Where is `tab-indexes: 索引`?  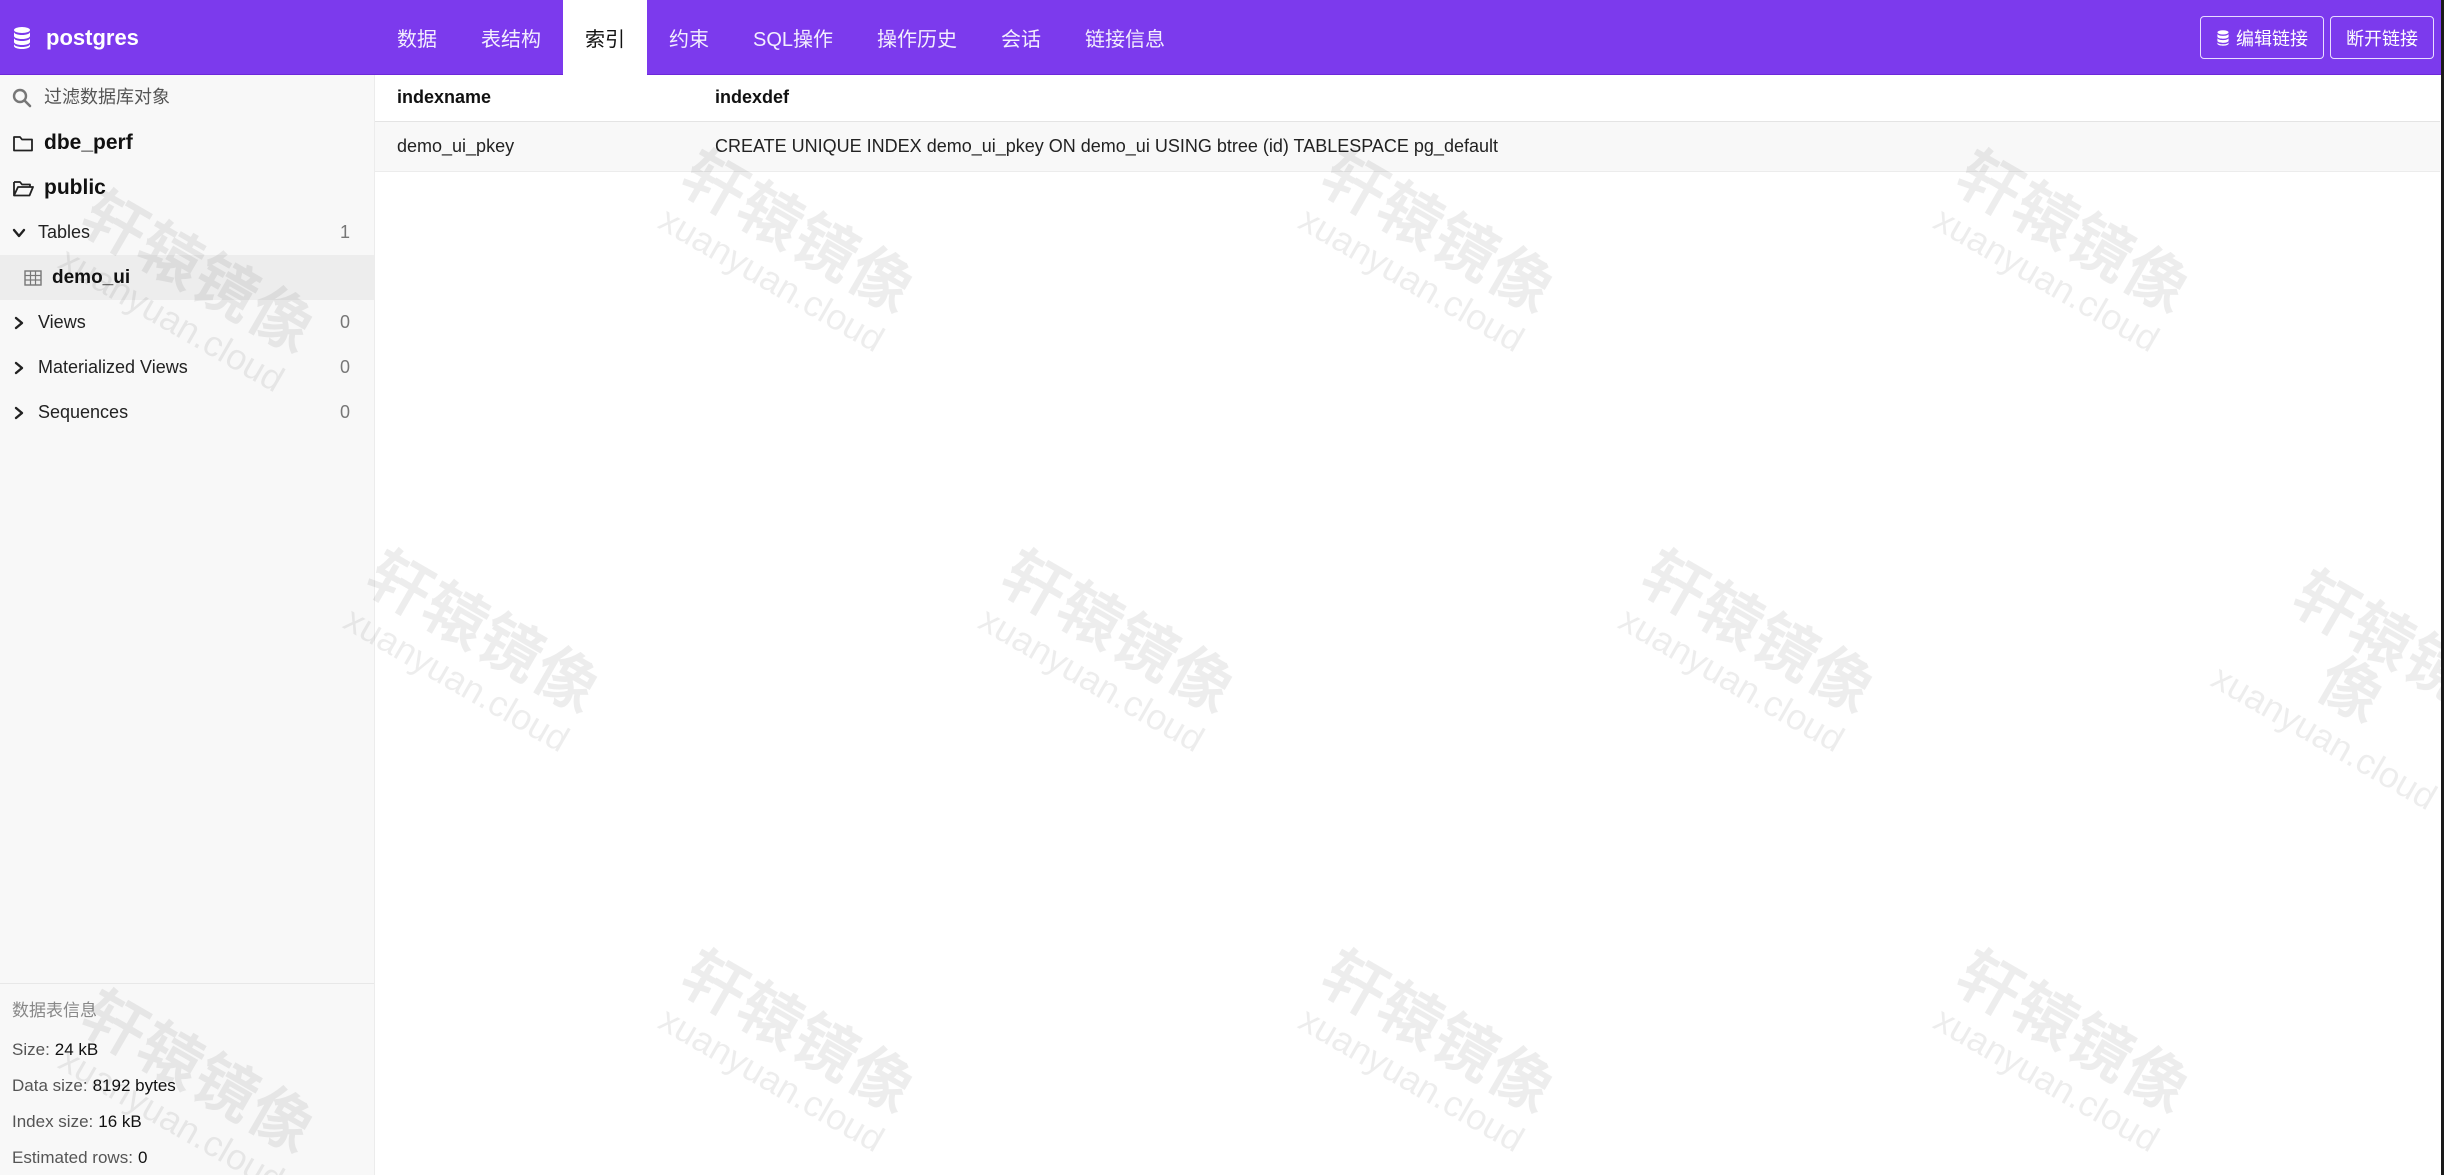
tab-indexes: 索引 is located at coordinates (605, 37).